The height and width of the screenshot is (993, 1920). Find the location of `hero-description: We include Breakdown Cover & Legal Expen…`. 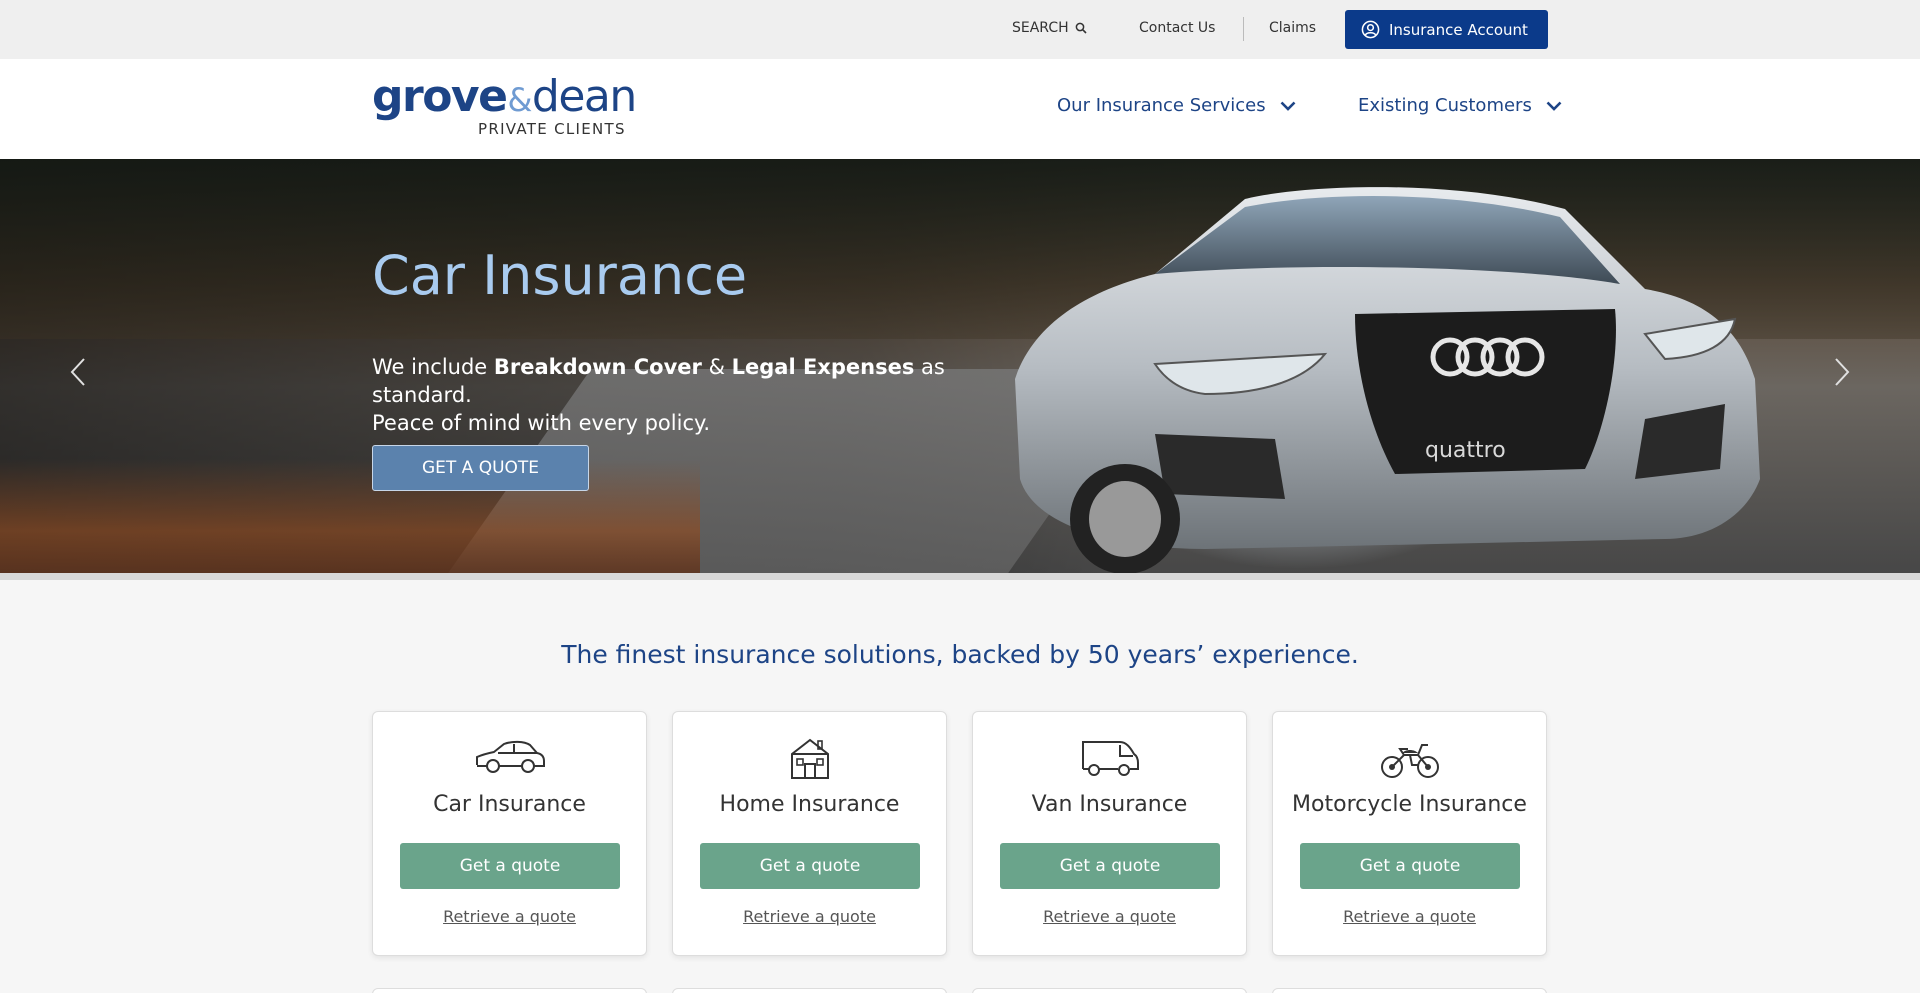

hero-description: We include Breakdown Cover & Legal Expen… is located at coordinates (692, 395).